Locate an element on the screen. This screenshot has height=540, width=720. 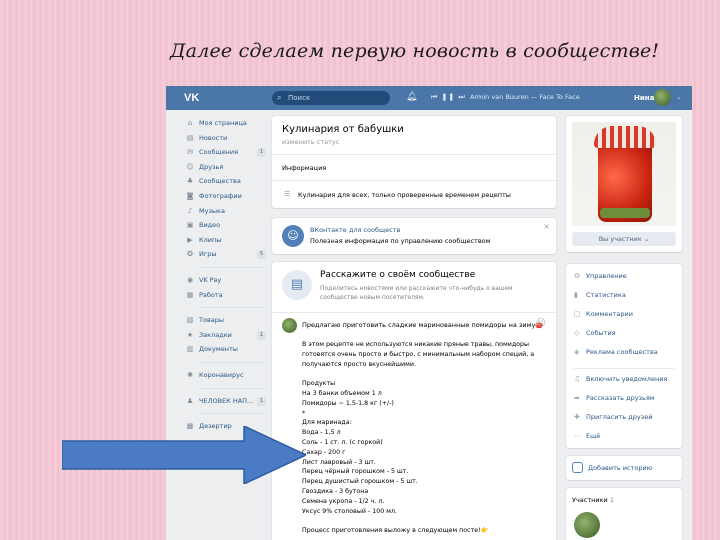
player-controls: ⏮ ❚❚ ⏭ is located at coordinates (448, 97).